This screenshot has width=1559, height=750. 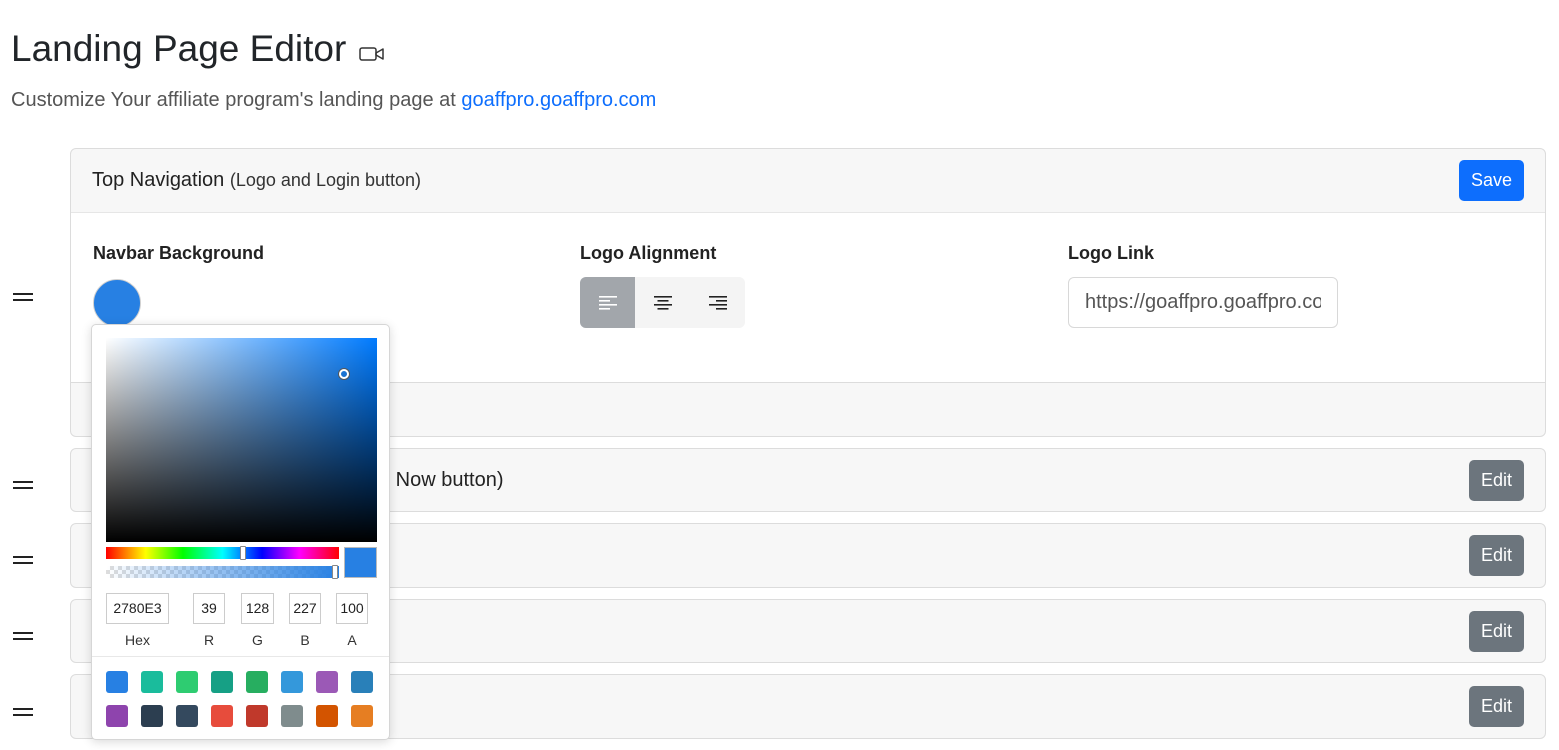 I want to click on color-preview-swatch, so click(x=360, y=562).